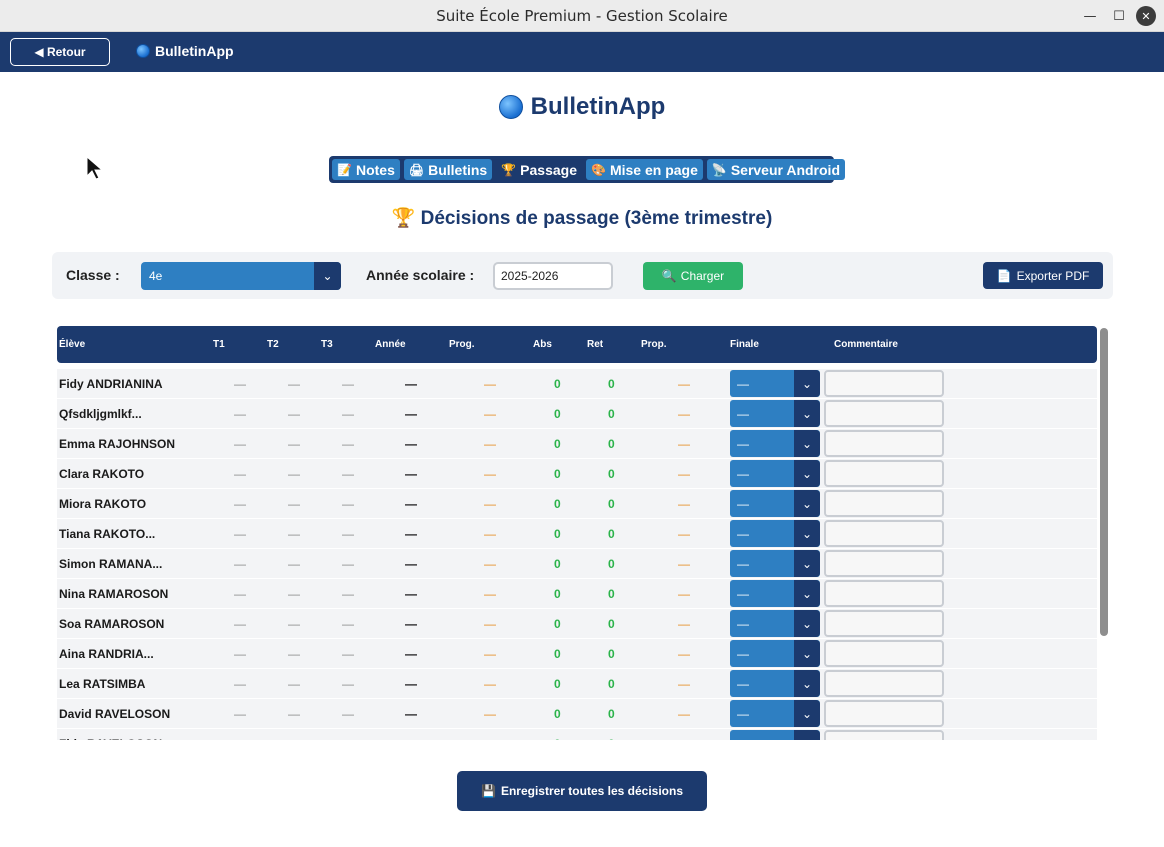 This screenshot has width=1164, height=847. I want to click on tab-label: Serveur Android, so click(785, 169).